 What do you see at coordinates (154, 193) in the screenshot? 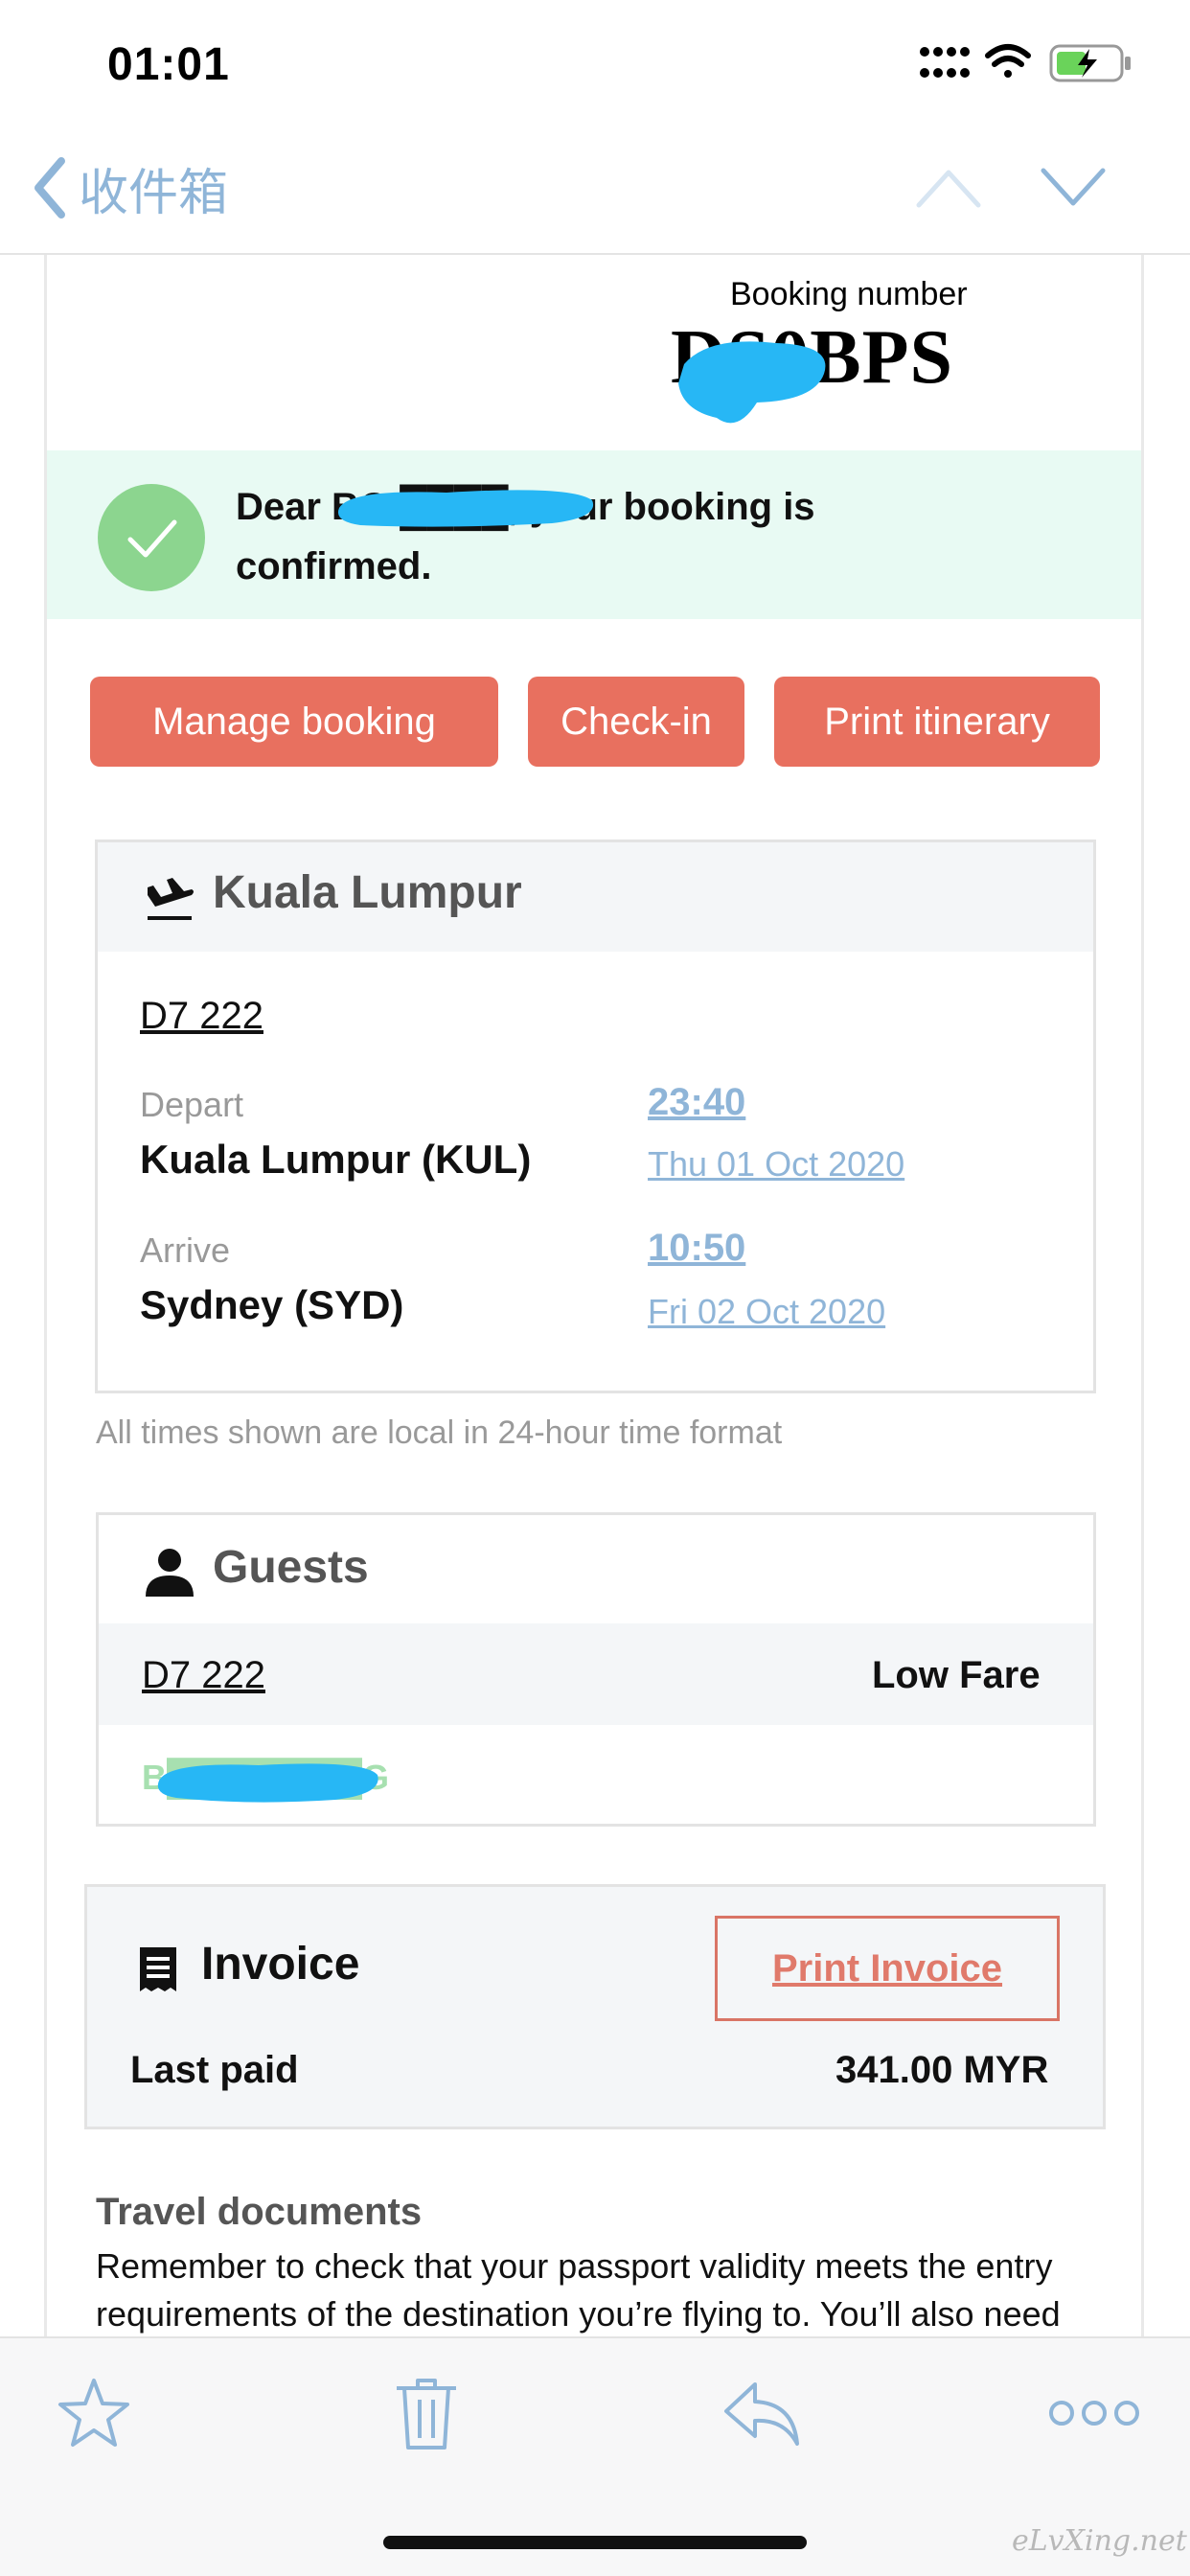
I see `back-label: 收件箱` at bounding box center [154, 193].